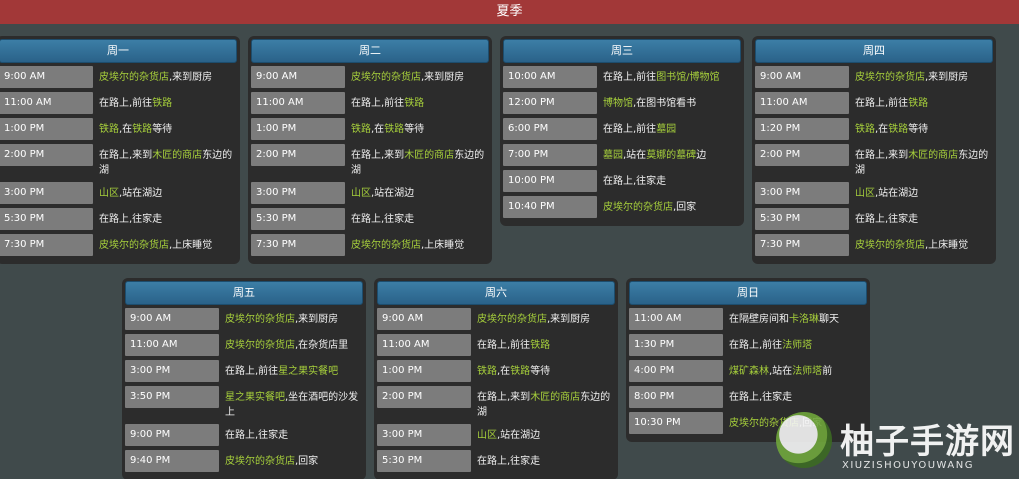 The image size is (1019, 479). I want to click on time-label: 8:00 PM, so click(676, 397).